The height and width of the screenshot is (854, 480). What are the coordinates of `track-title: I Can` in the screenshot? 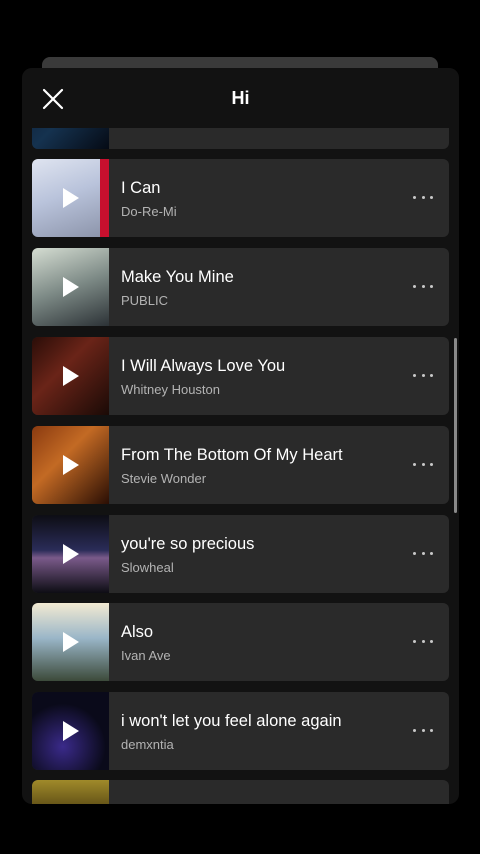 It's located at (141, 188).